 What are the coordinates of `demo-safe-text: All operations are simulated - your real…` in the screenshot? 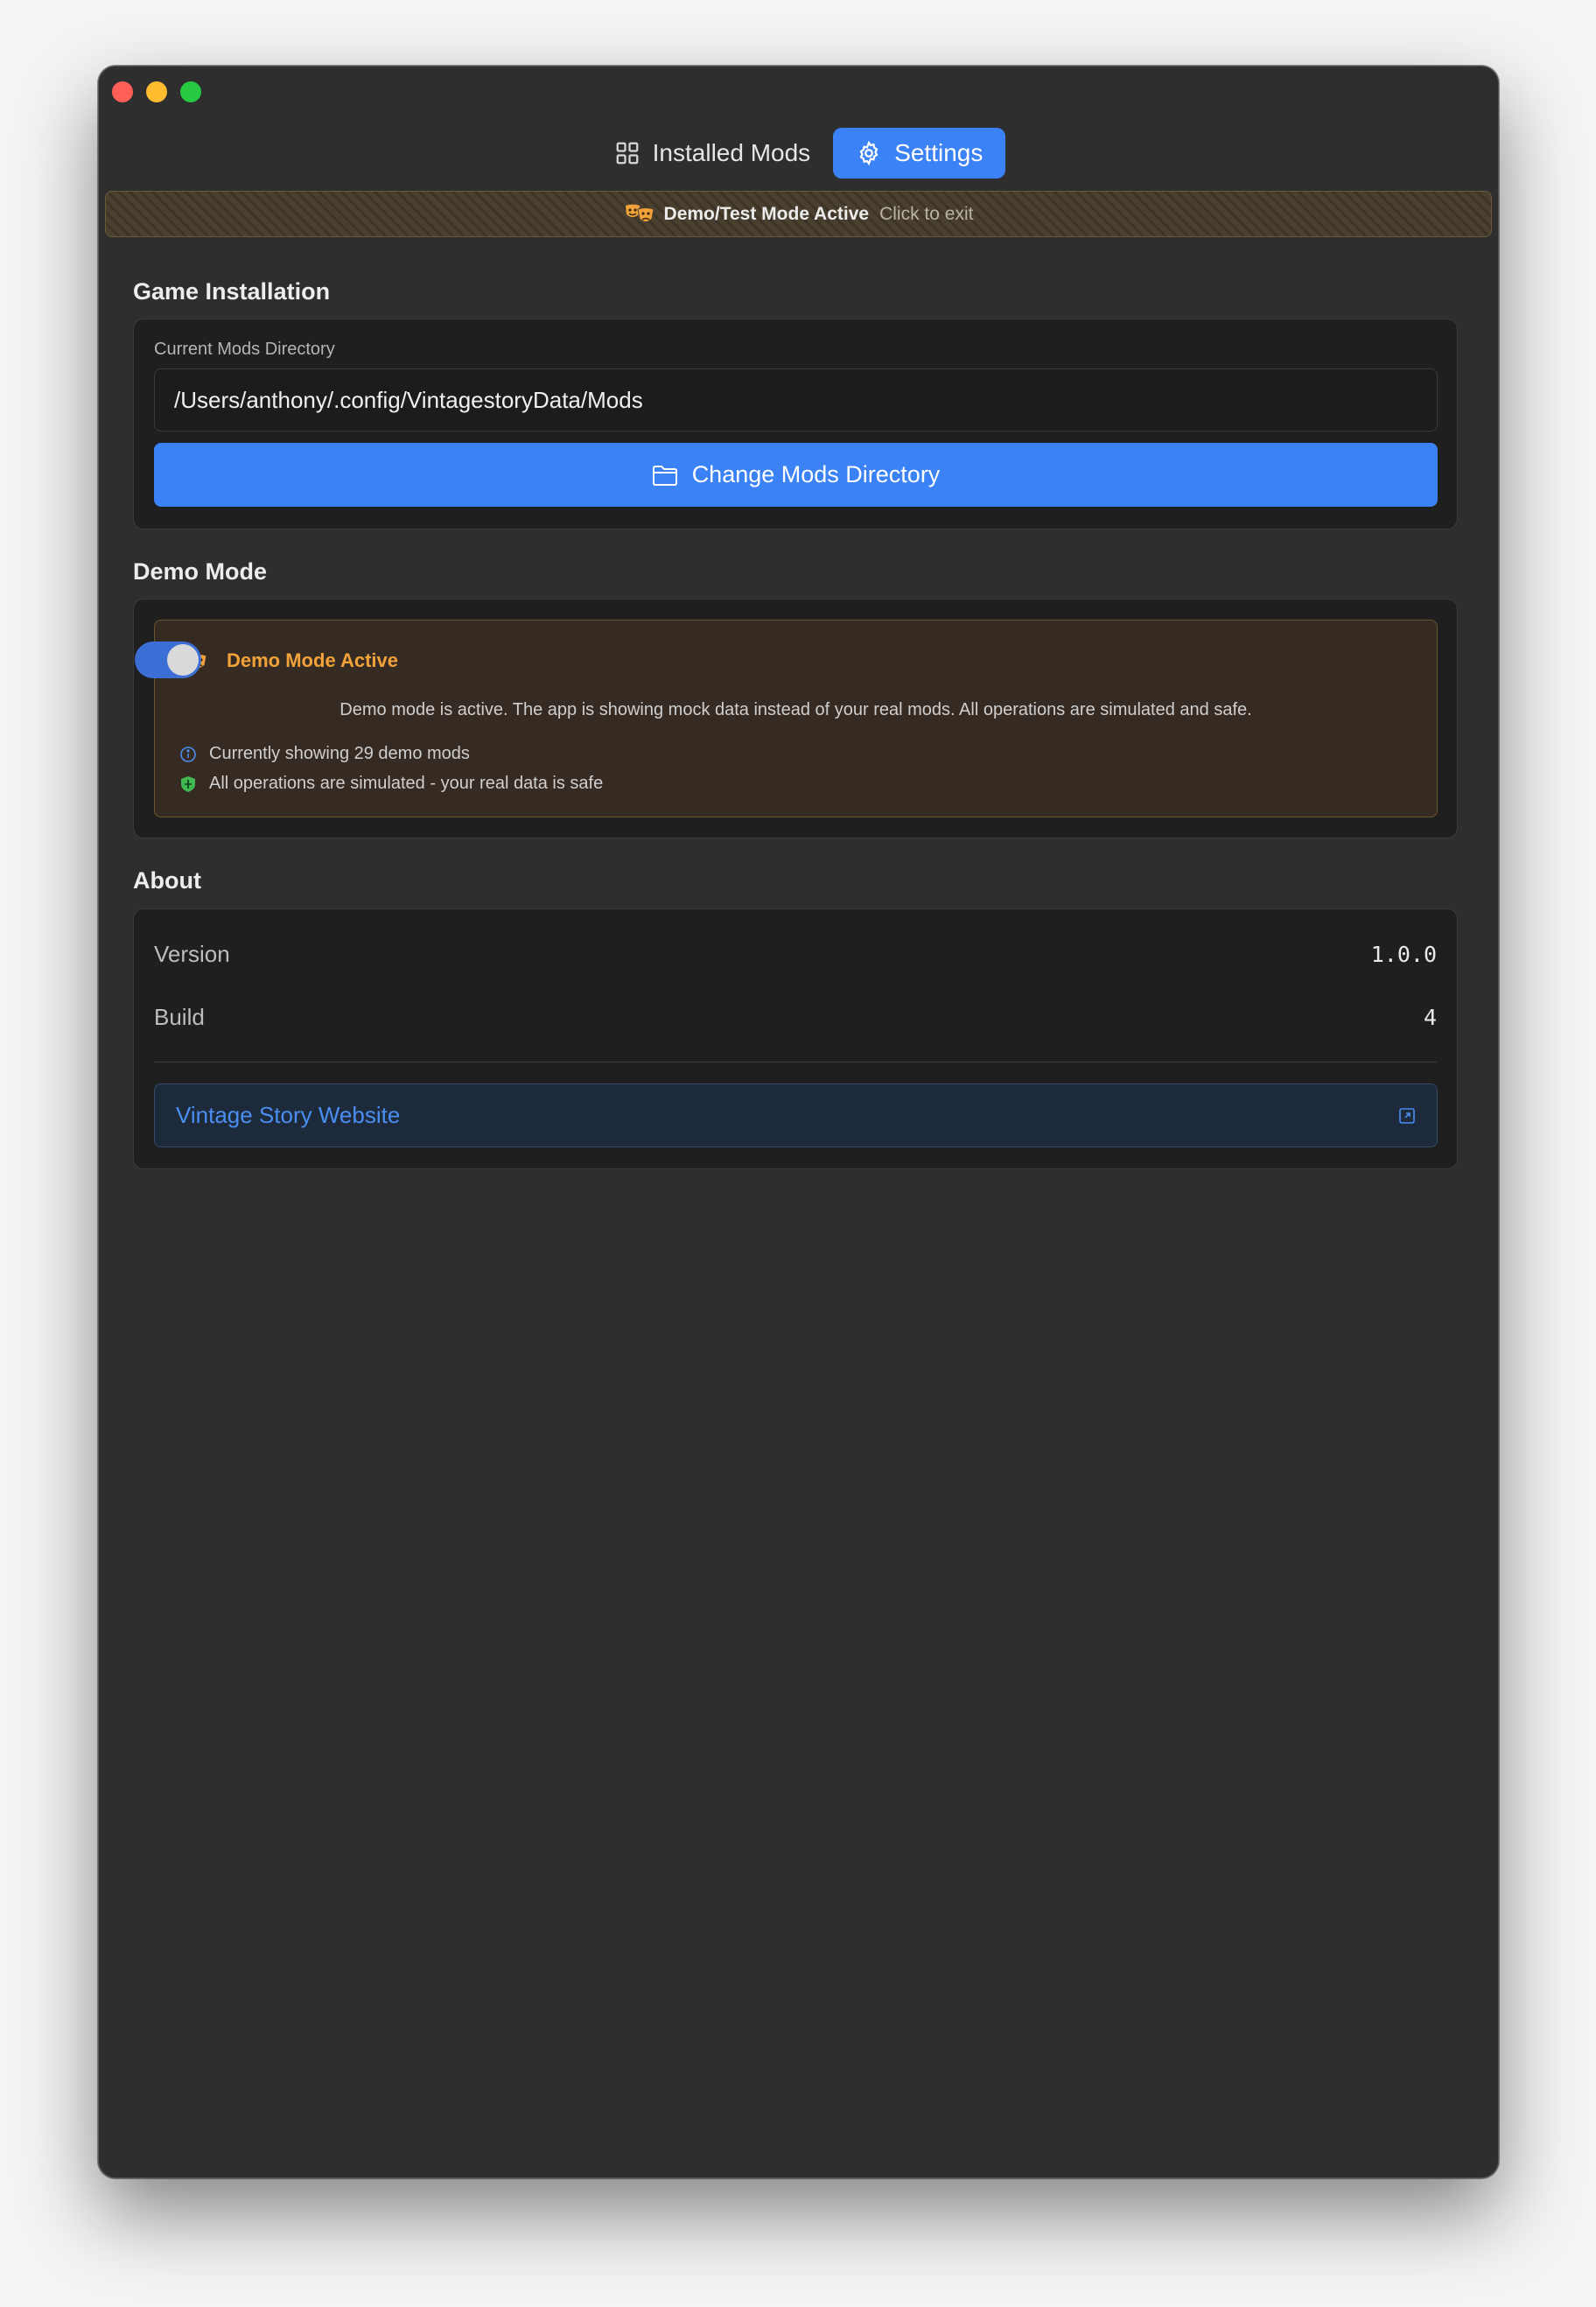 It's located at (406, 783).